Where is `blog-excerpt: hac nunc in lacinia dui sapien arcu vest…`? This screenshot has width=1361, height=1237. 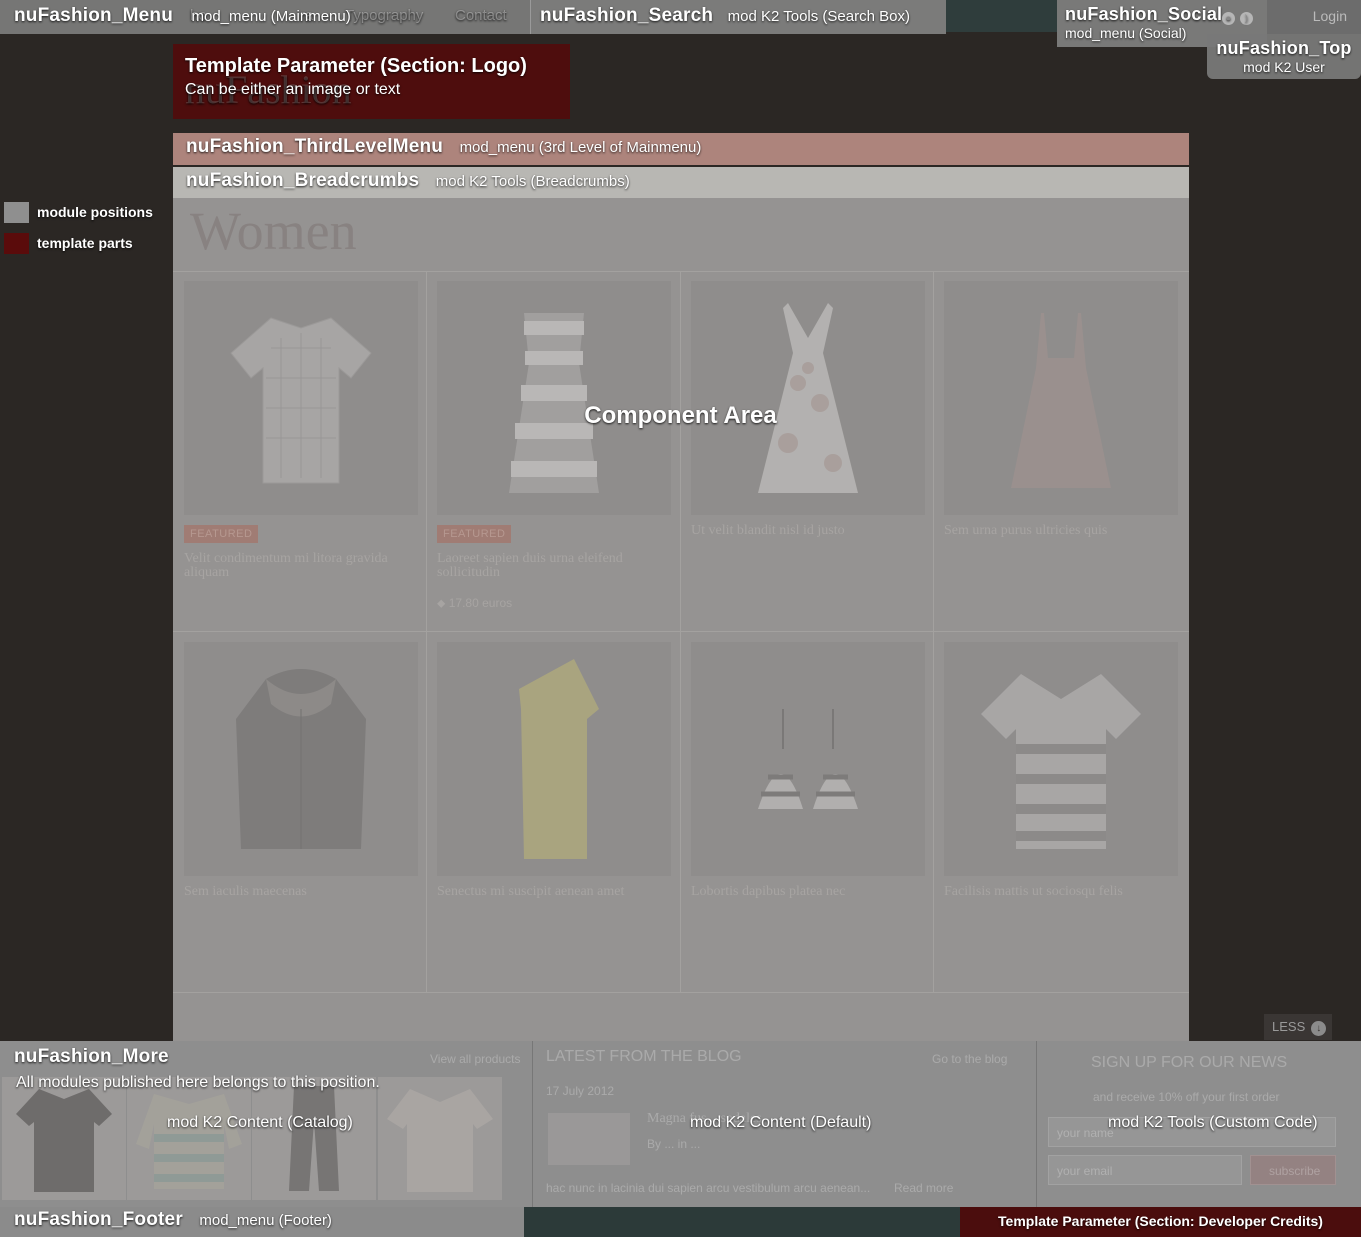
blog-excerpt: hac nunc in lacinia dui sapien arcu vest… is located at coordinates (708, 1188).